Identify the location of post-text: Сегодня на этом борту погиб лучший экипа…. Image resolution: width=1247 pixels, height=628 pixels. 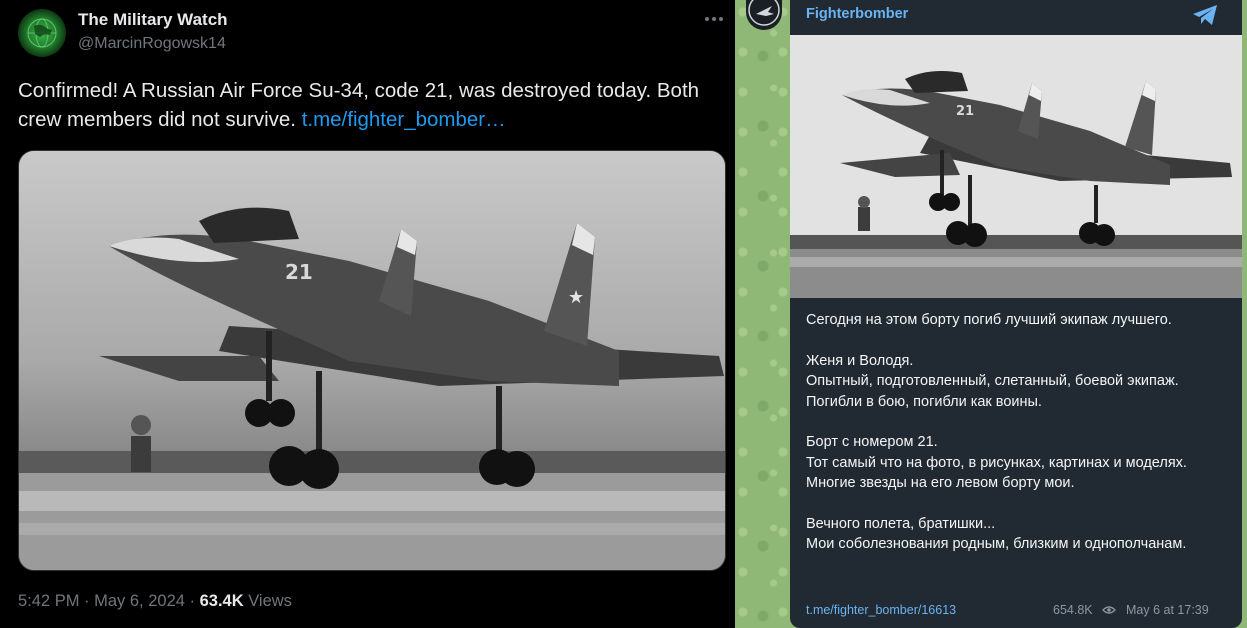
(1016, 432).